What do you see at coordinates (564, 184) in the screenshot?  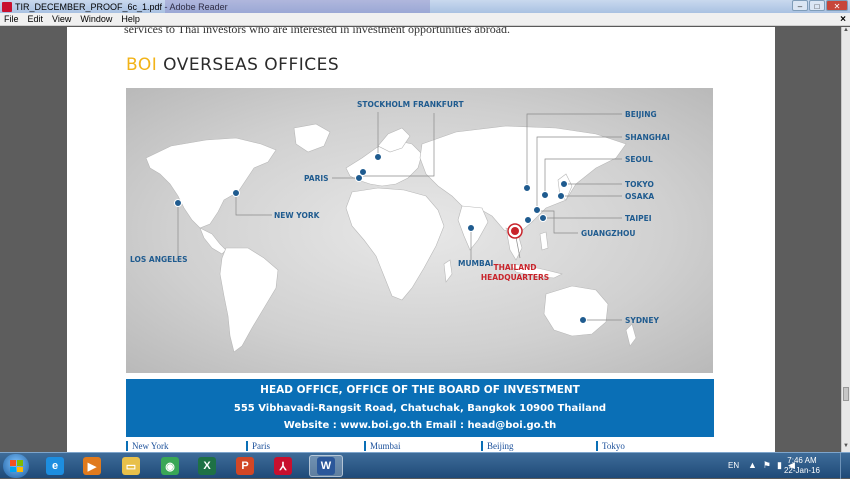 I see `tokyo-pin` at bounding box center [564, 184].